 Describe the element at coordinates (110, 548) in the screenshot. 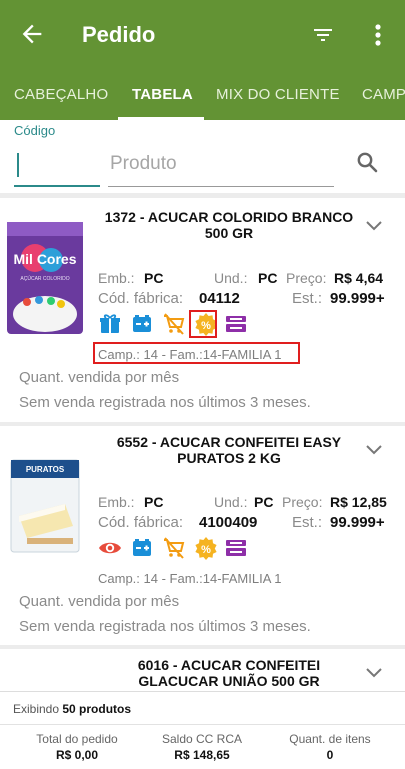

I see `eye-icon` at that location.